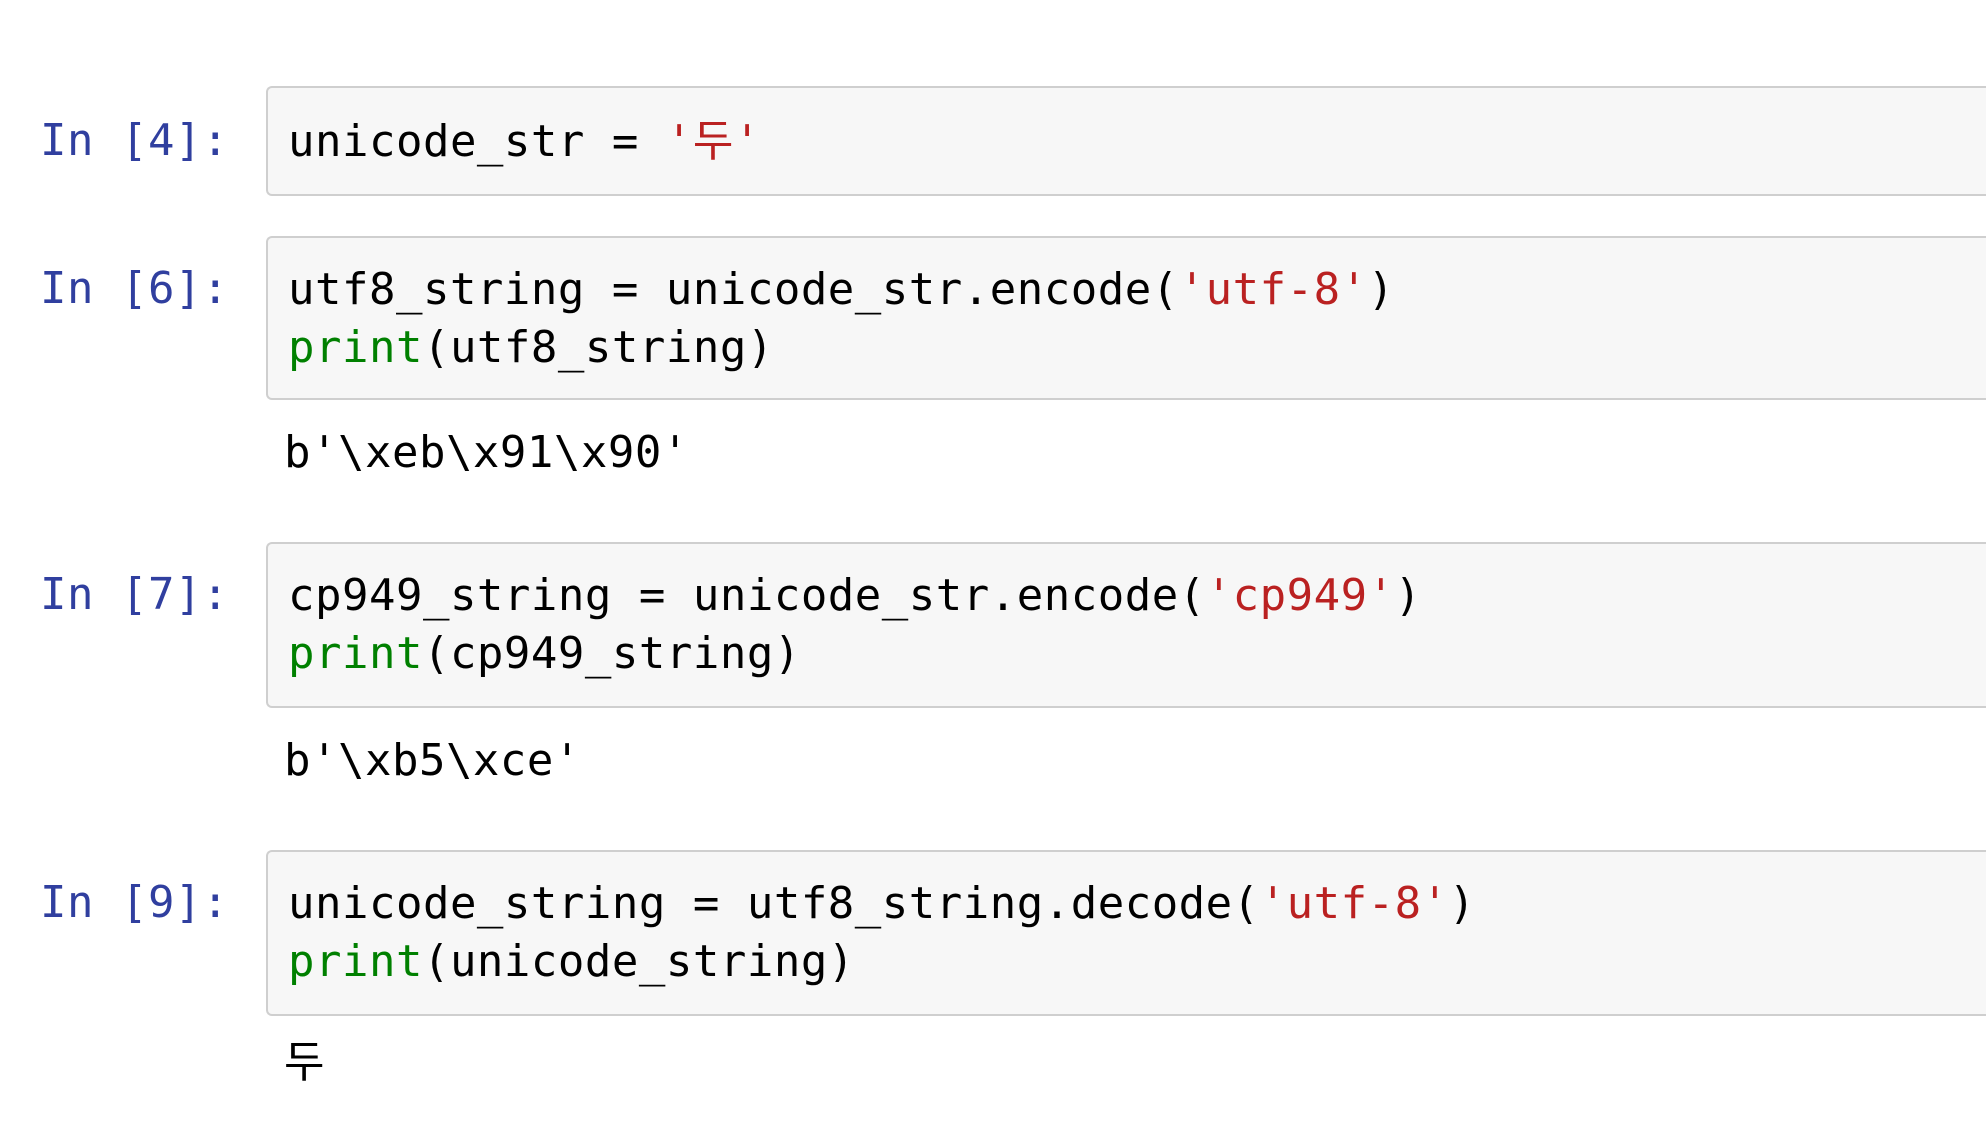 The image size is (1986, 1126). Describe the element at coordinates (611, 653) in the screenshot. I see `code-text: (cp949_string)` at that location.